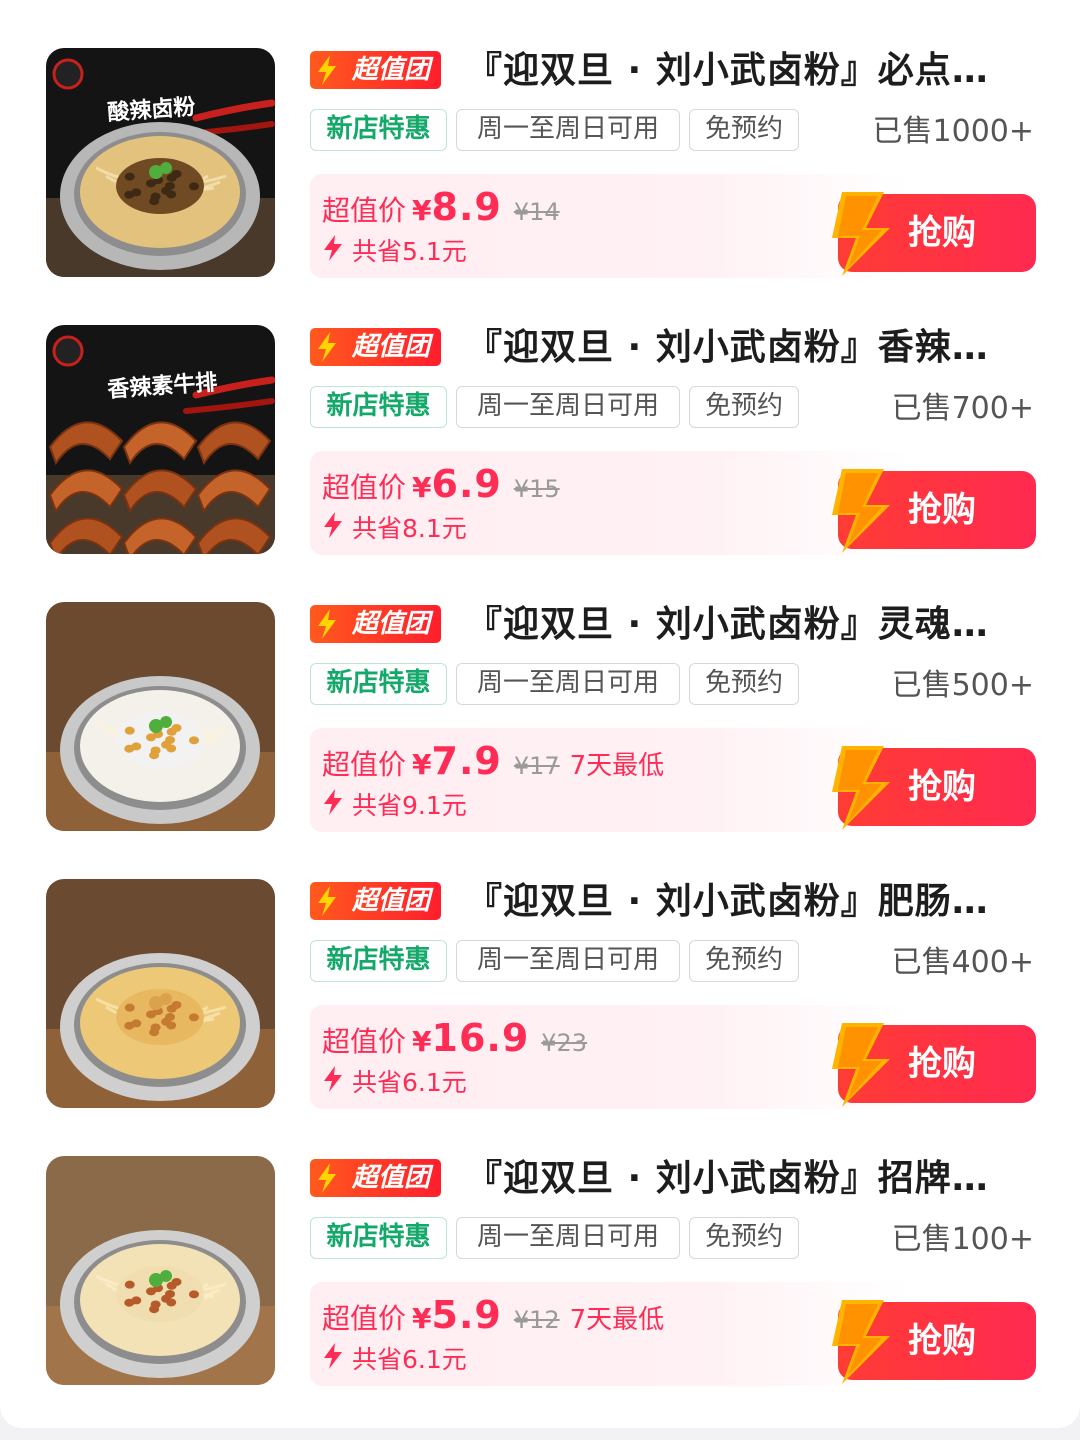 This screenshot has width=1080, height=1440. Describe the element at coordinates (962, 1239) in the screenshot. I see `sold-count: 已售100+` at that location.